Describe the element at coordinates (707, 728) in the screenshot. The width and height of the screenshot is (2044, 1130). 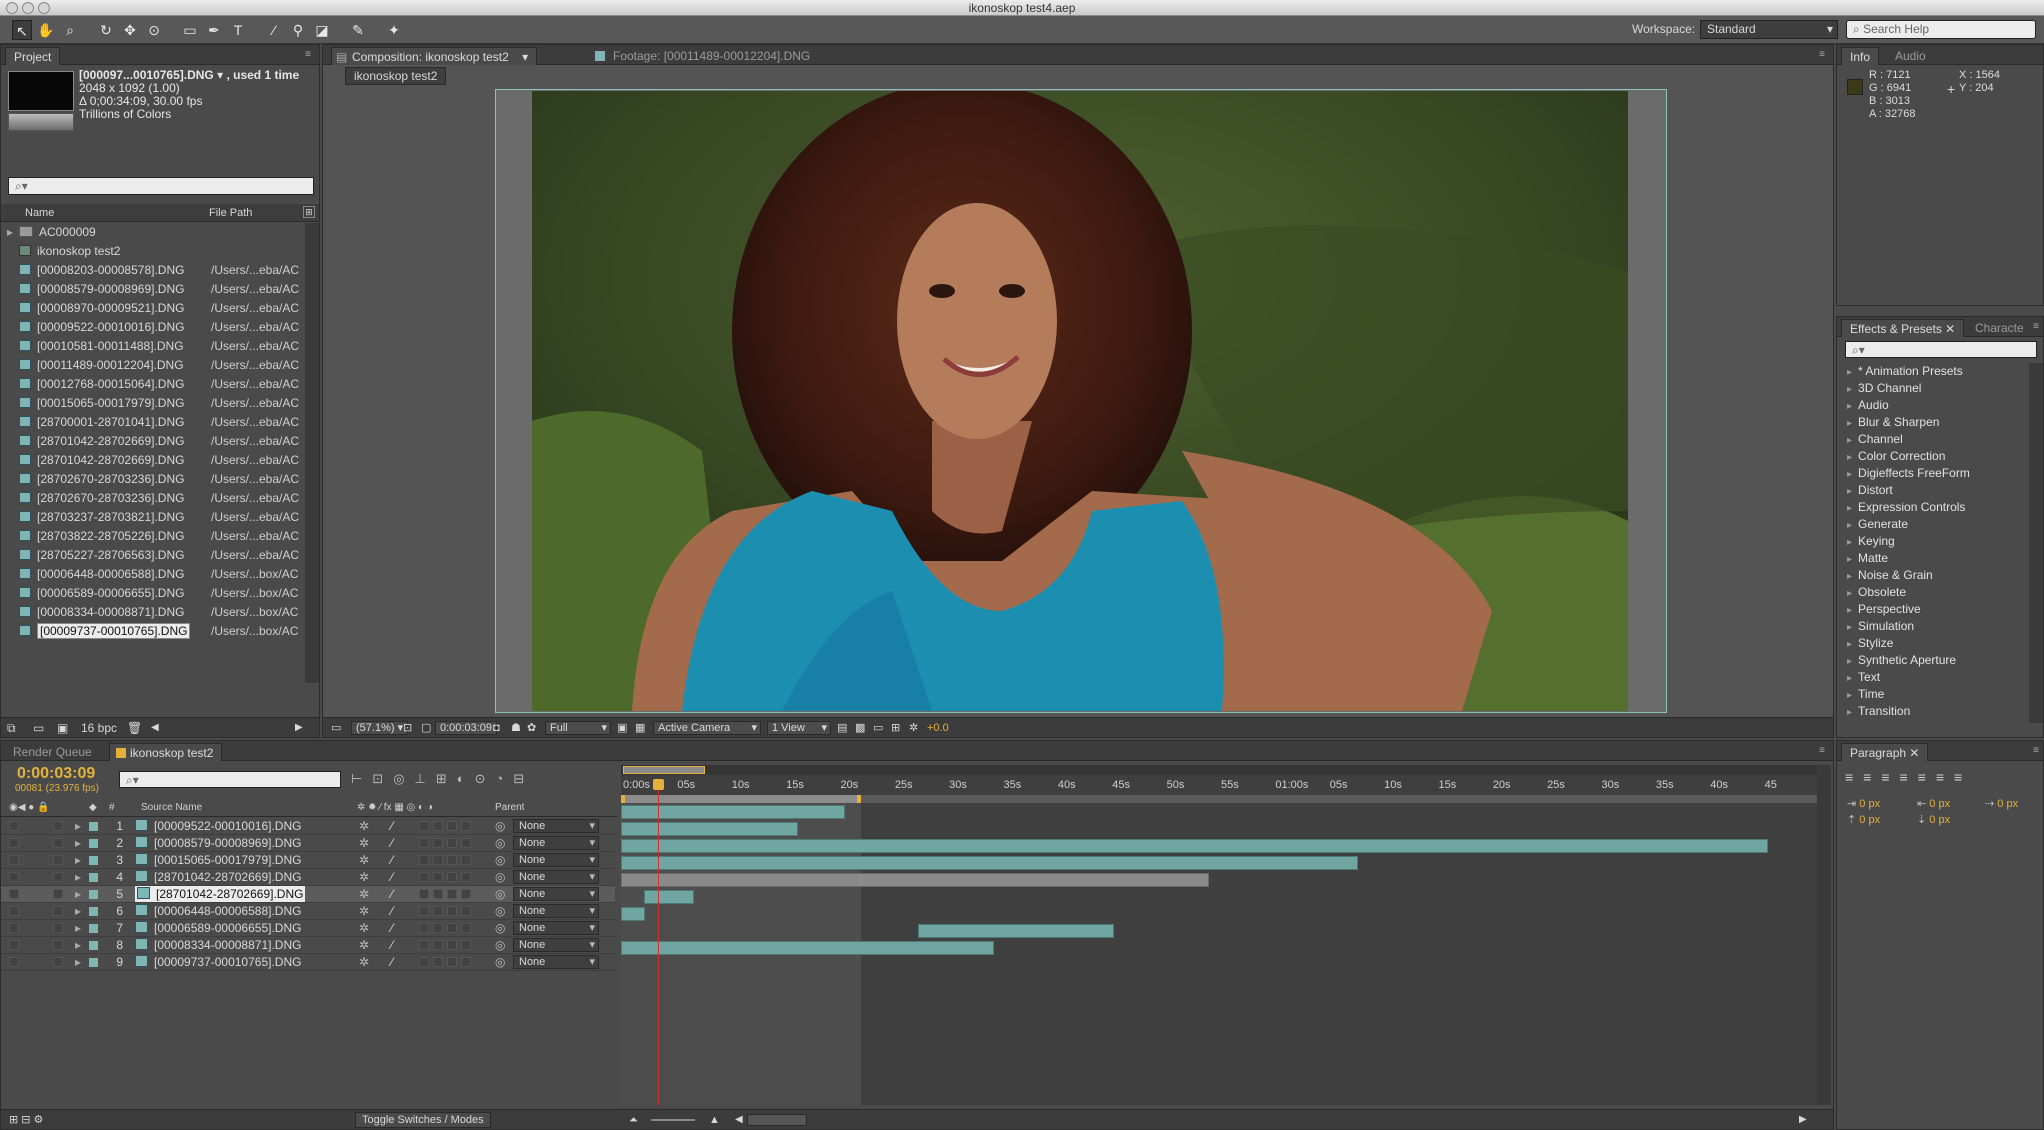
I see `camera-select: Active Camera ▾` at that location.